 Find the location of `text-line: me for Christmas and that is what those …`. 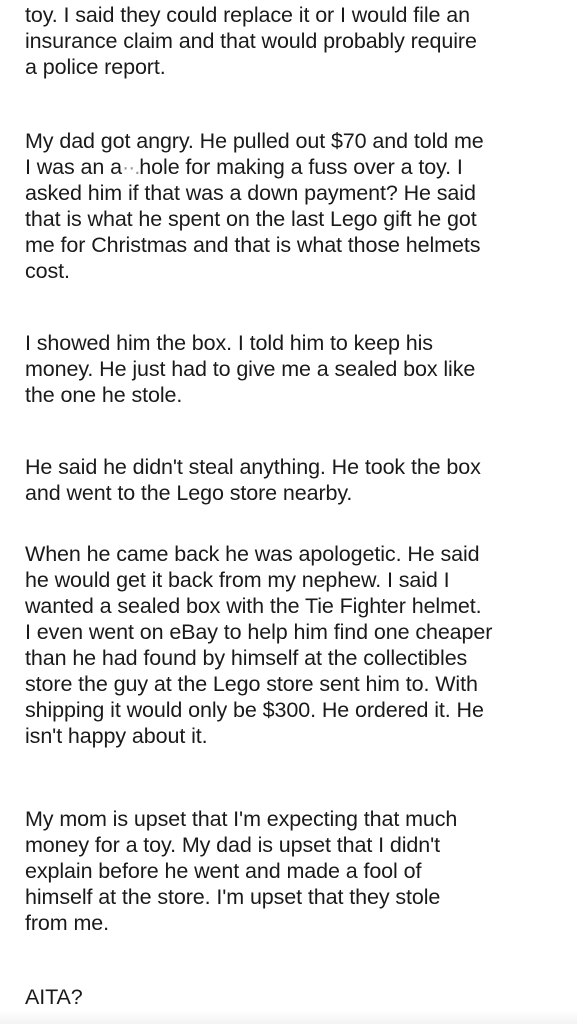

text-line: me for Christmas and that is what those … is located at coordinates (253, 245).